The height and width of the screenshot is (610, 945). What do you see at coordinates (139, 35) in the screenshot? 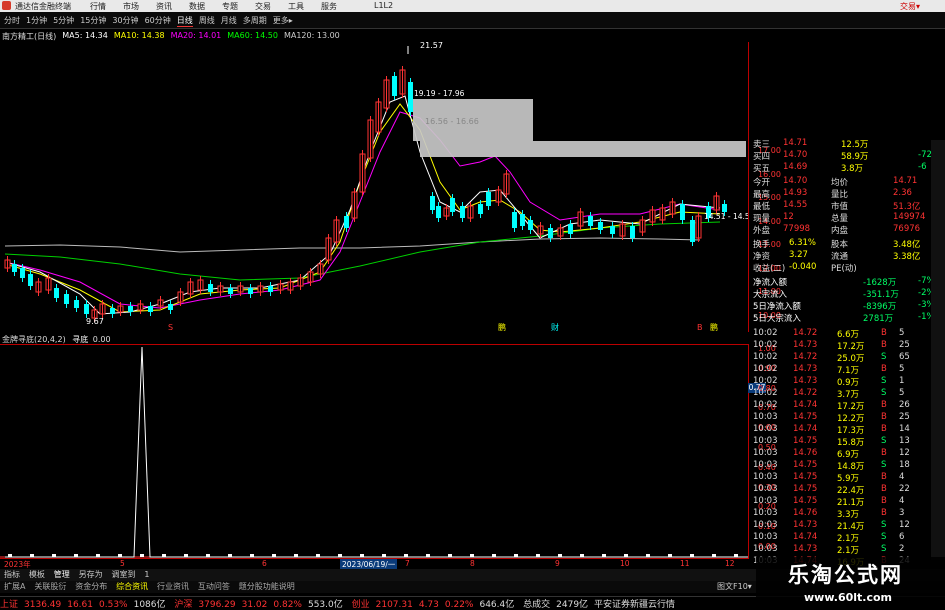
I see `ma10-label: MA10: 14.38` at bounding box center [139, 35].